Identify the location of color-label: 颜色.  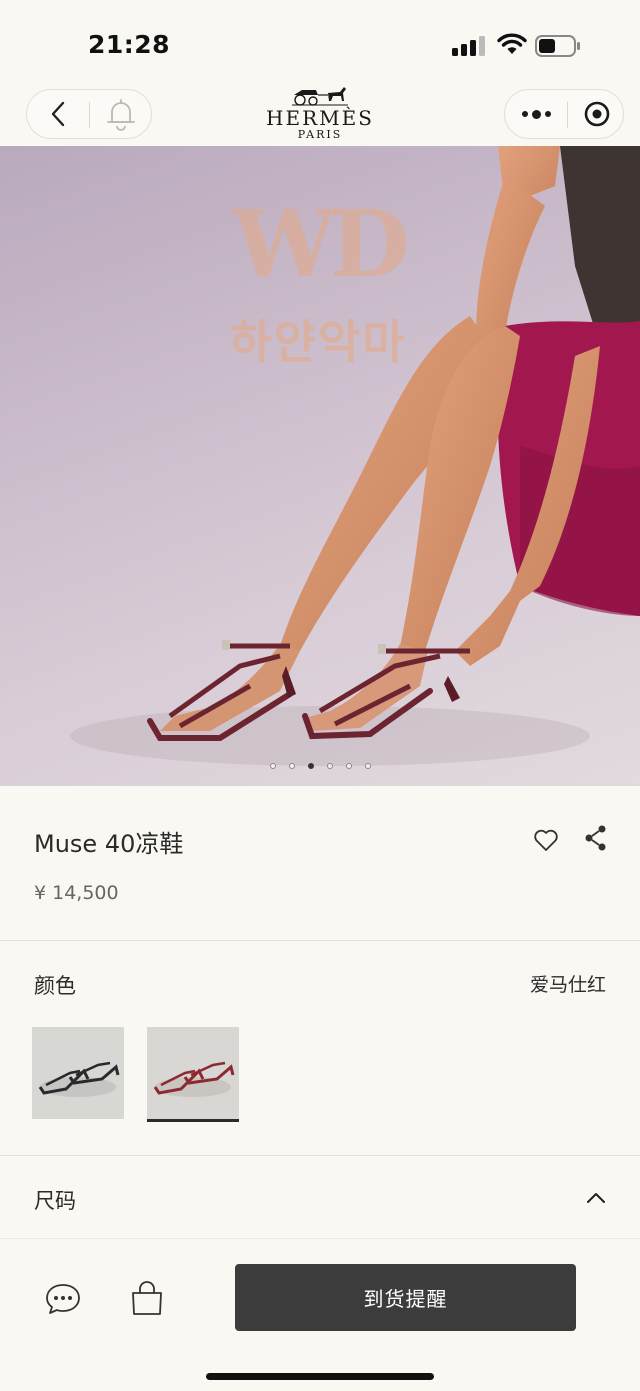
(55, 986).